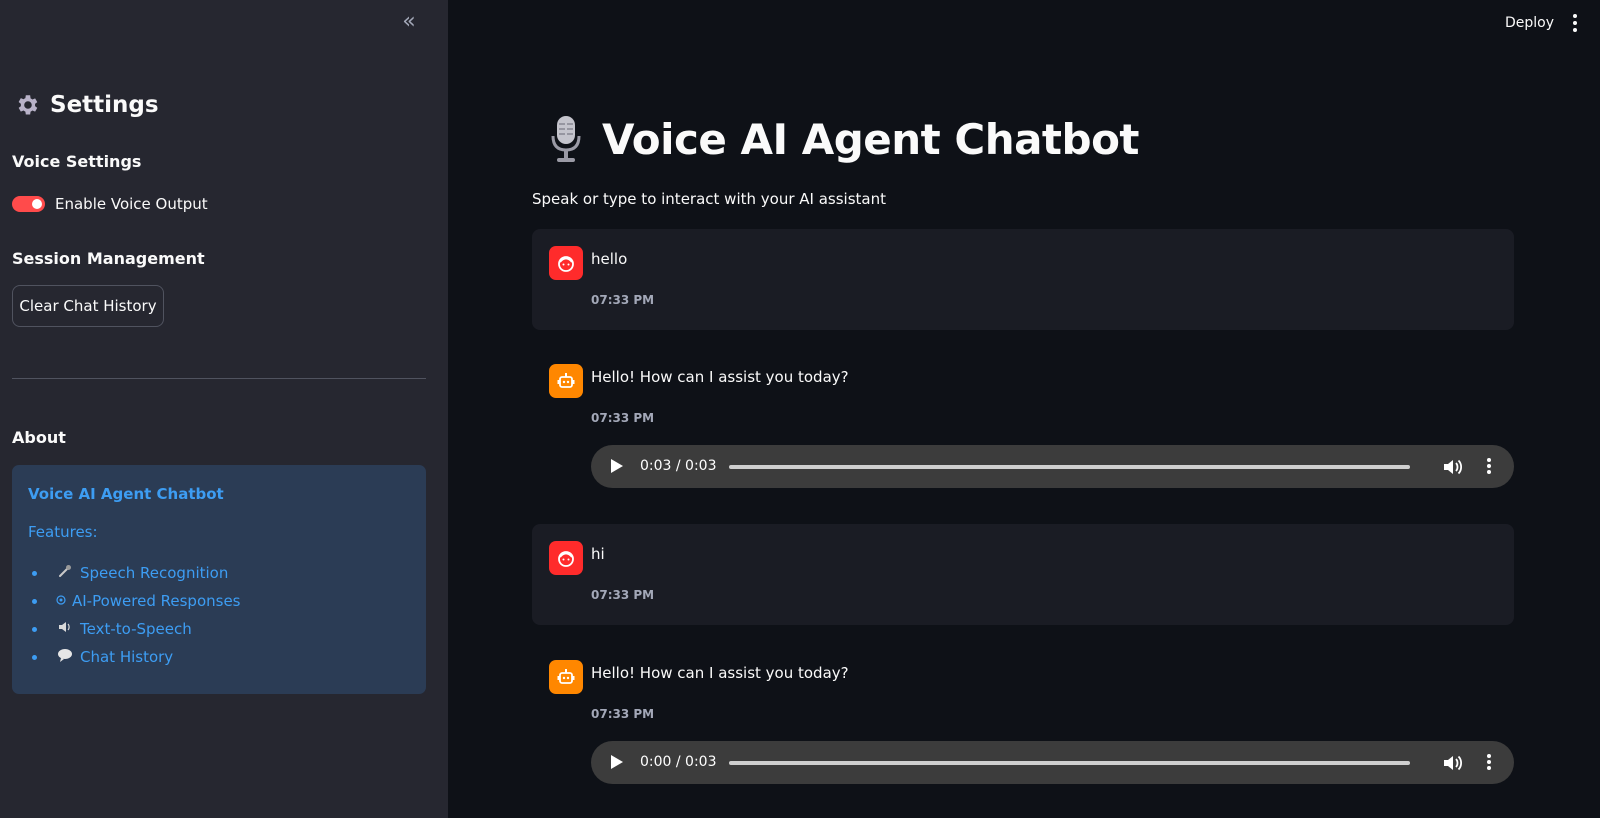 The width and height of the screenshot is (1600, 818). I want to click on audio-player: 0:00 / 0:03, so click(1052, 762).